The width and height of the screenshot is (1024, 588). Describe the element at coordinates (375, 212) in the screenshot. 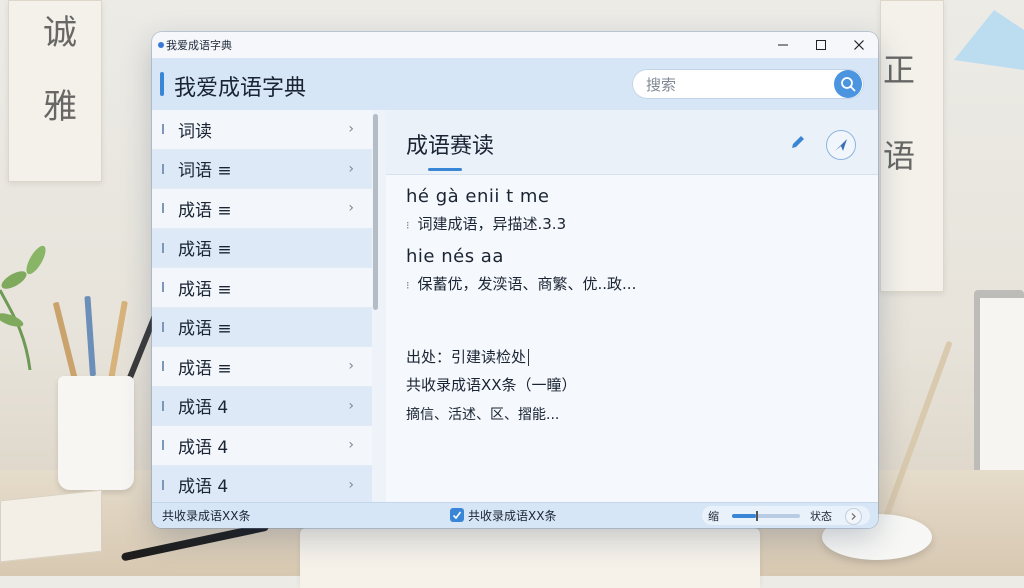

I see `sidebar-scrollbar-thumb` at that location.